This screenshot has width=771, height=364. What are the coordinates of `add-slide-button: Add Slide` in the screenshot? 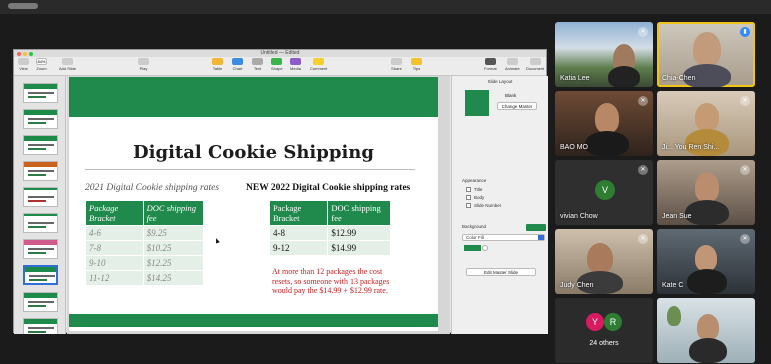 It's located at (67, 64).